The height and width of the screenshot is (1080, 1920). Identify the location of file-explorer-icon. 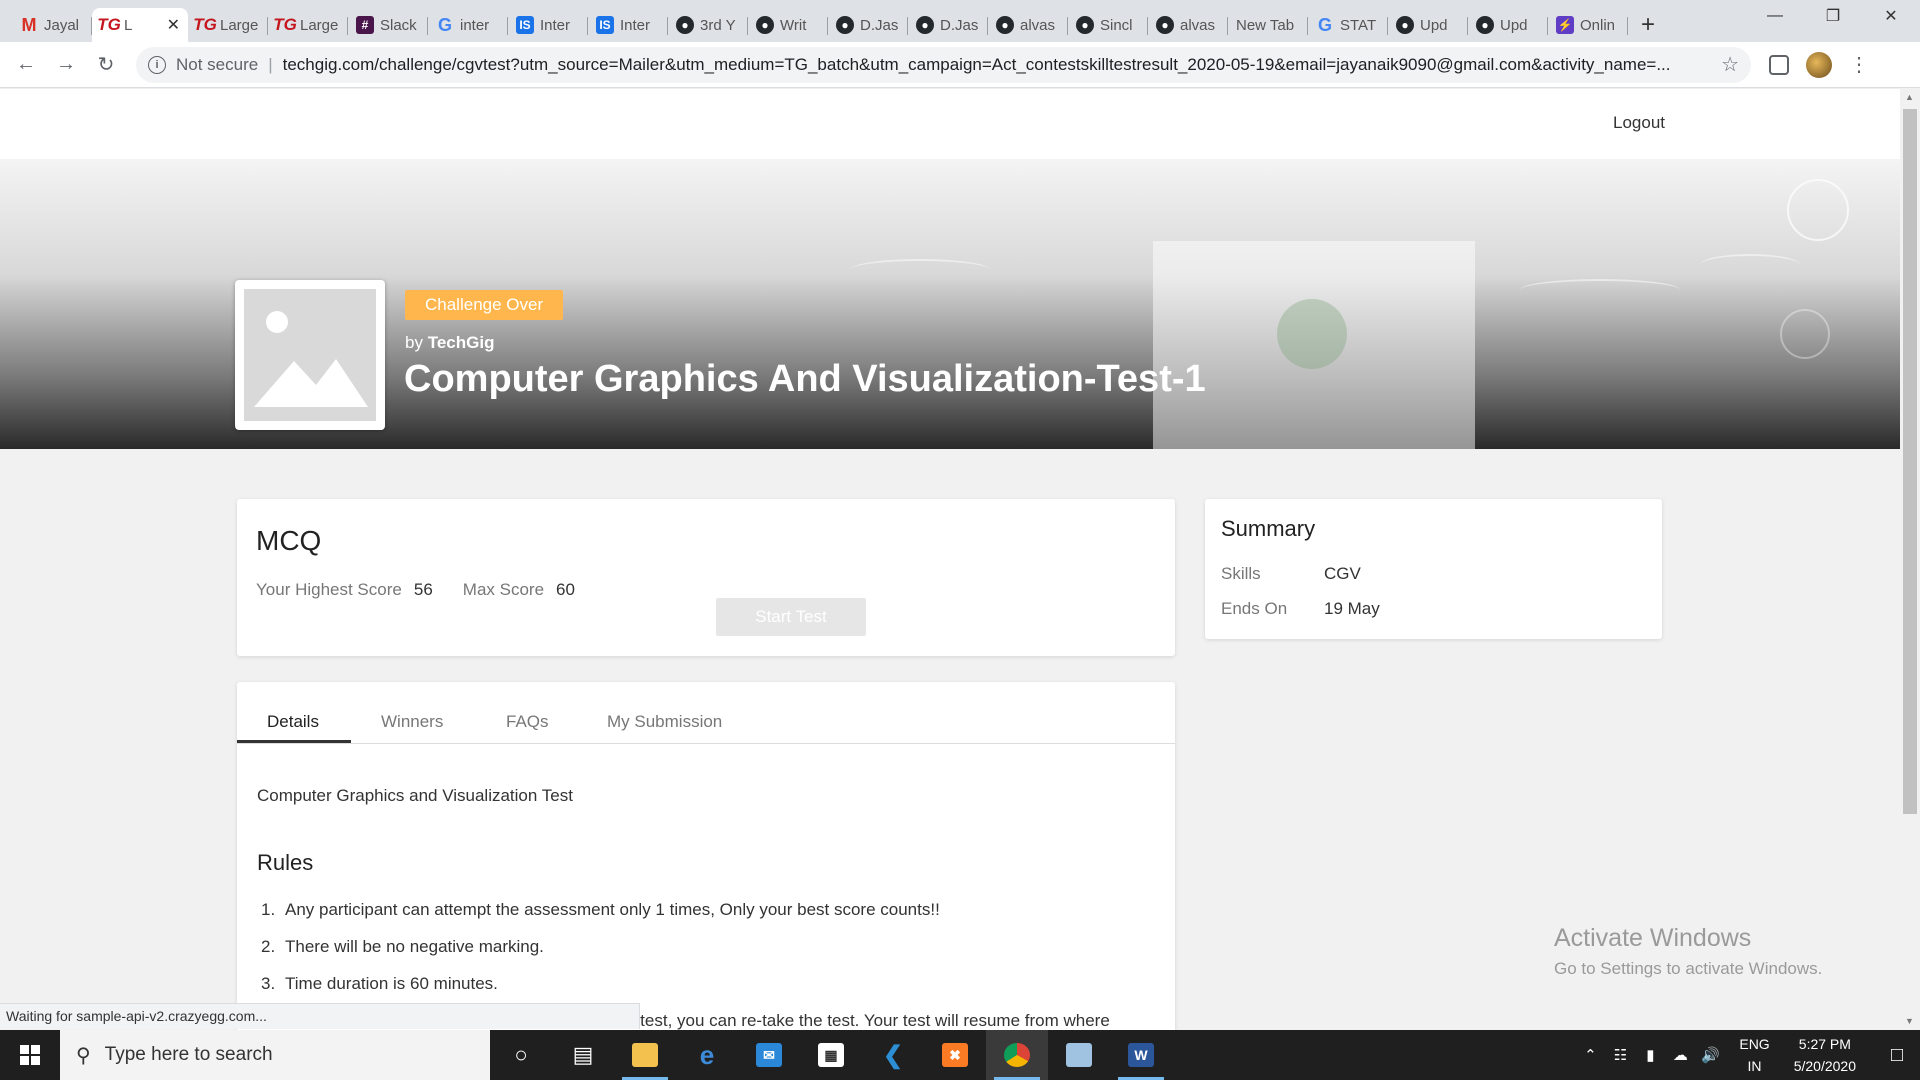
(645, 1055).